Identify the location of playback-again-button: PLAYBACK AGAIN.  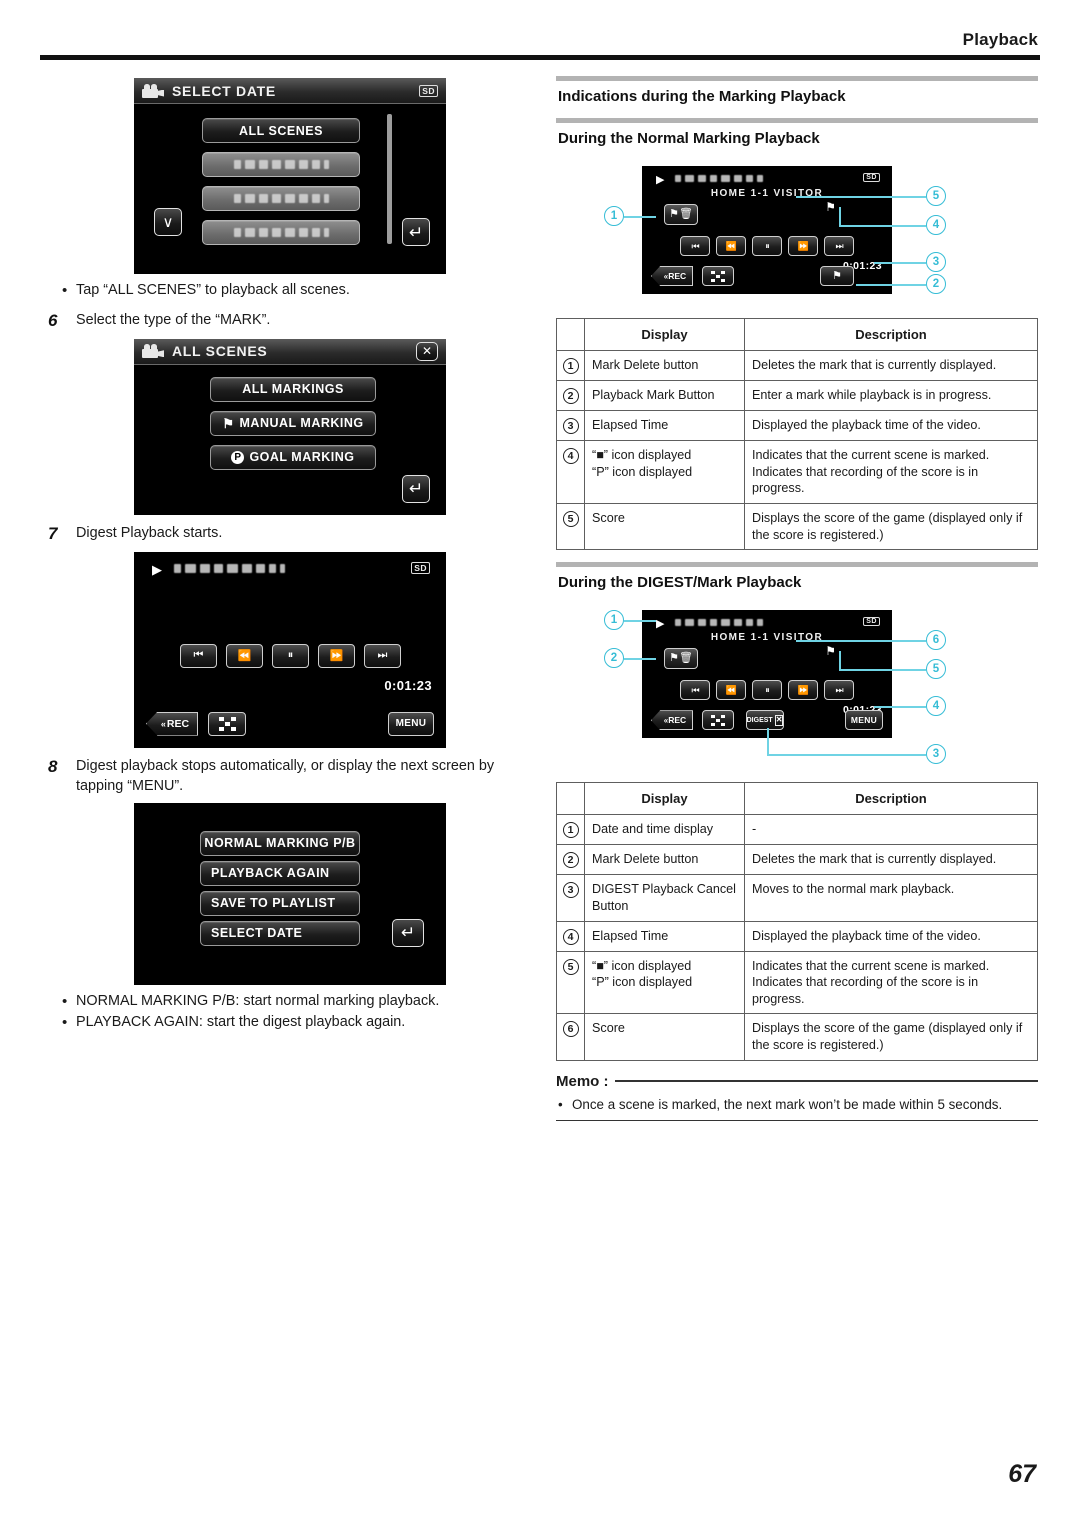
(280, 873).